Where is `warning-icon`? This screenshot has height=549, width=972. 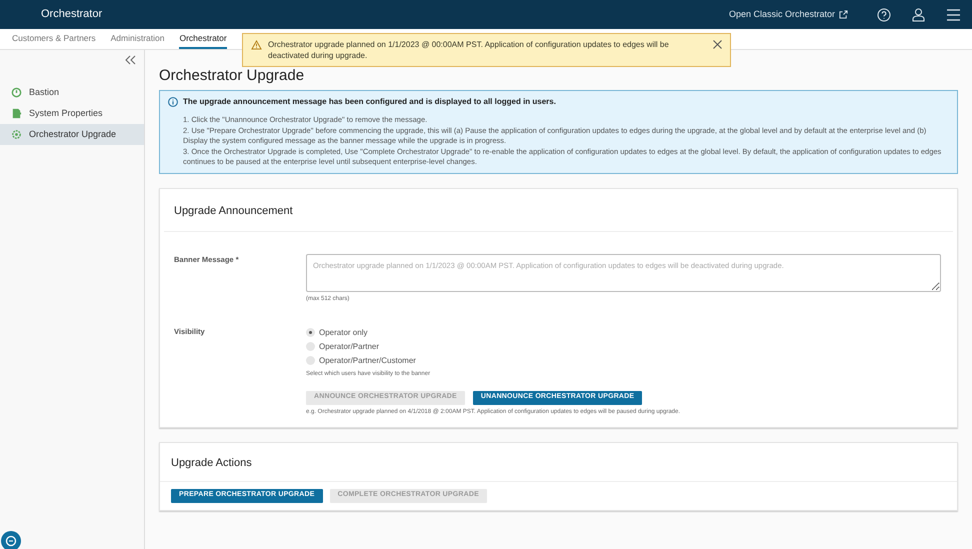
warning-icon is located at coordinates (256, 45).